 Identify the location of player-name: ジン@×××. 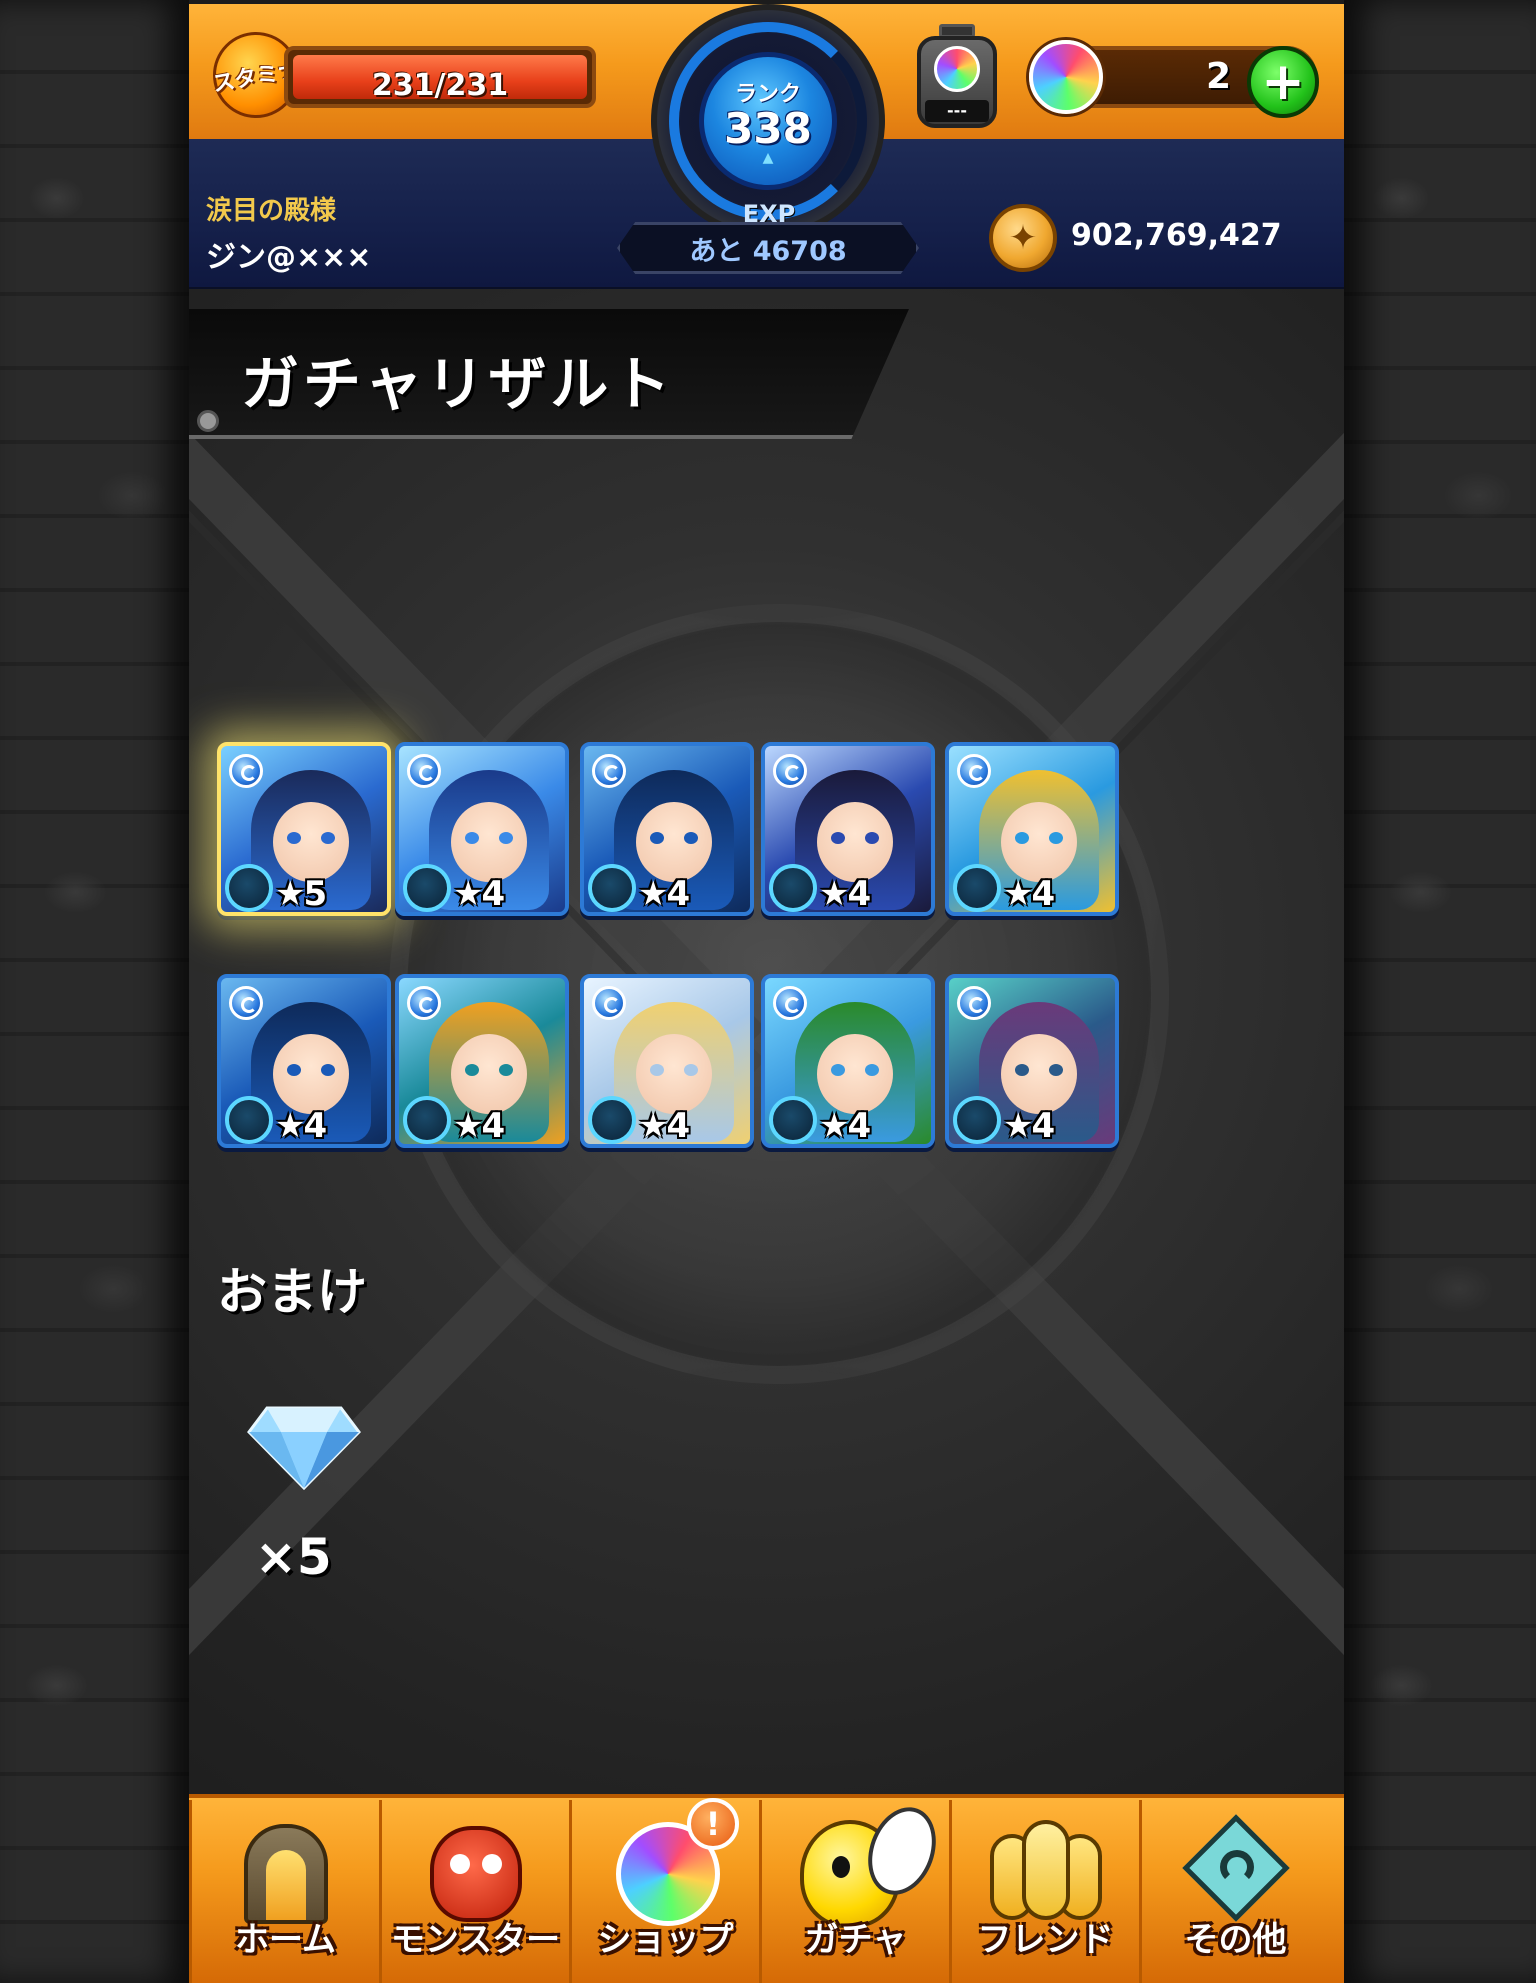
(289, 257).